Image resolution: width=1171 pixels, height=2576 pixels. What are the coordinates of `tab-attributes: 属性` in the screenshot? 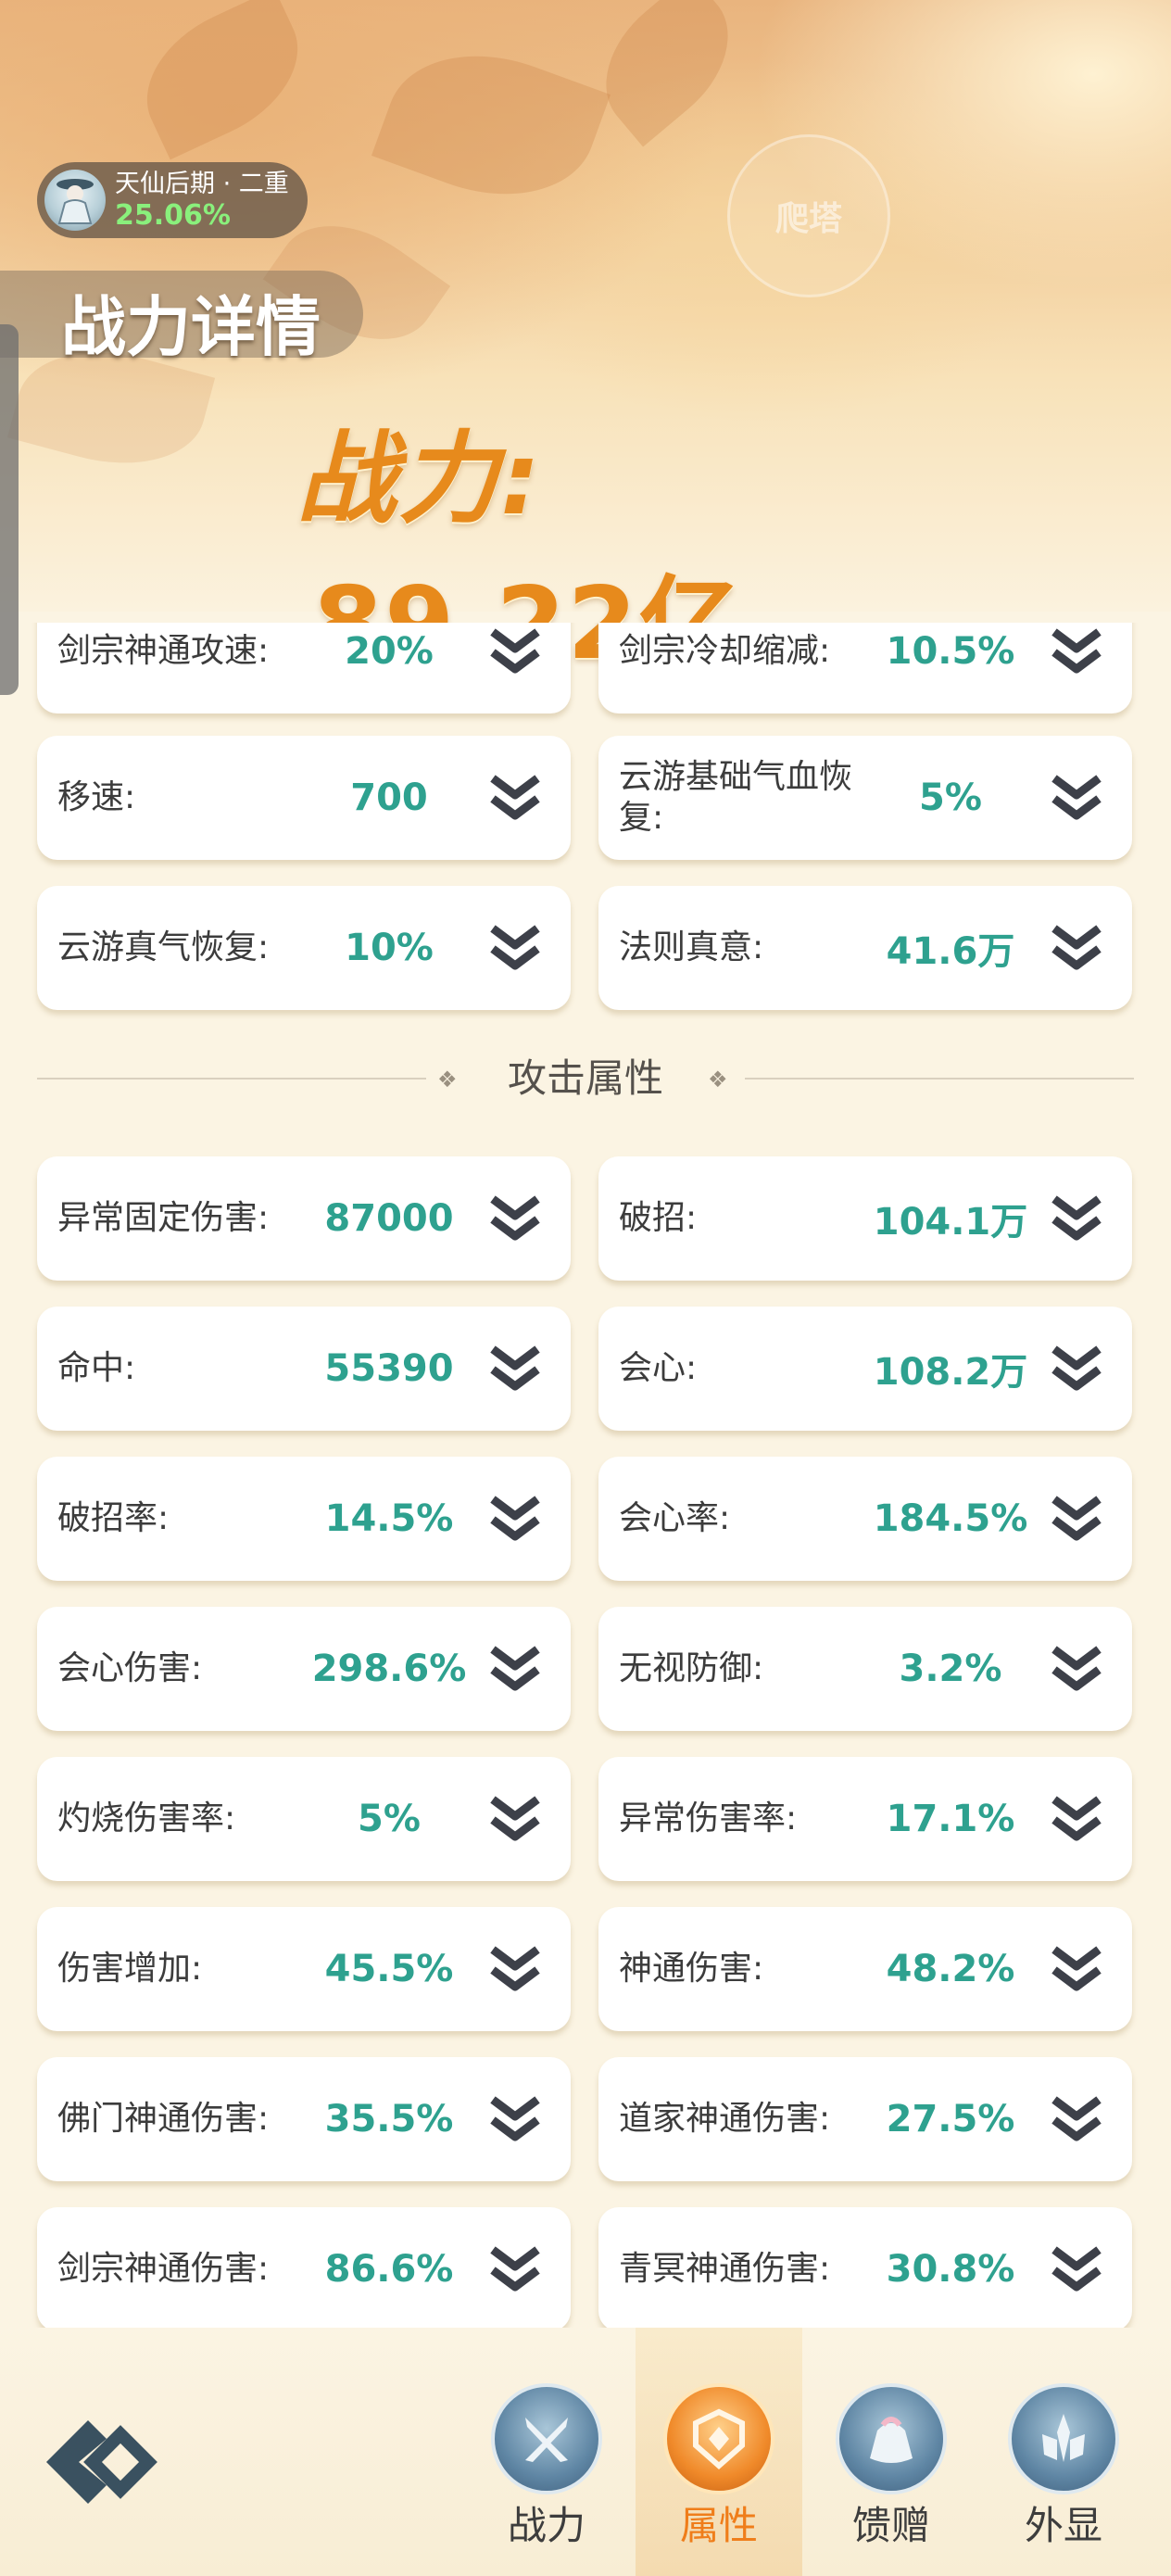 It's located at (719, 2452).